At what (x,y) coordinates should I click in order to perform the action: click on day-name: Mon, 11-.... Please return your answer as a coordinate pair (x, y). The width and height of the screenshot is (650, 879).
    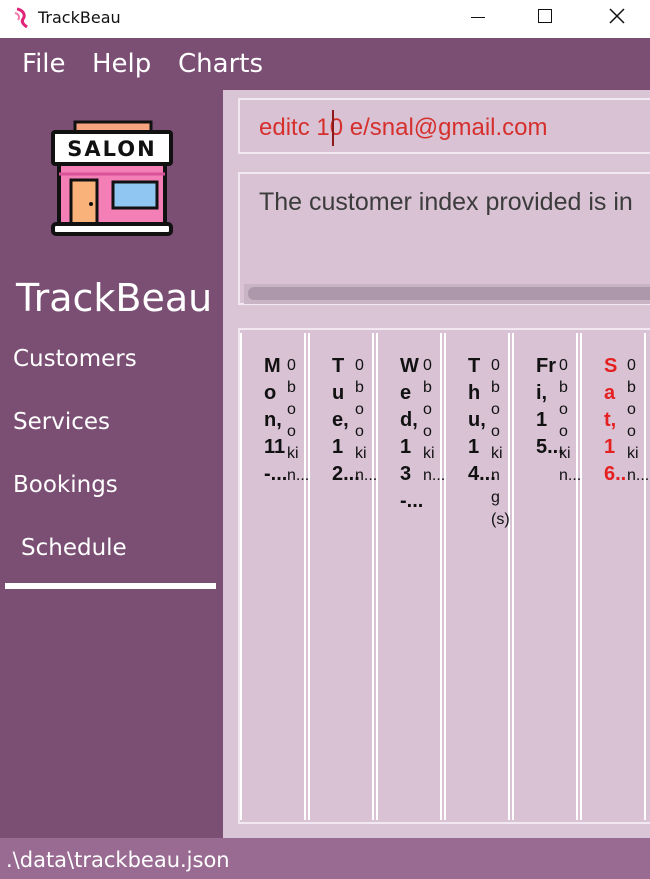
    Looking at the image, I should click on (276, 420).